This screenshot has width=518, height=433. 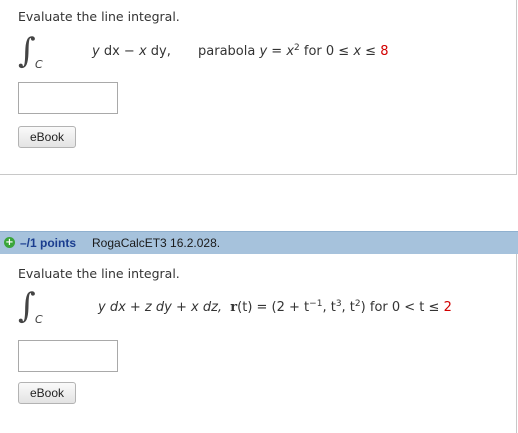 What do you see at coordinates (9, 242) in the screenshot?
I see `expand-plus-icon: +` at bounding box center [9, 242].